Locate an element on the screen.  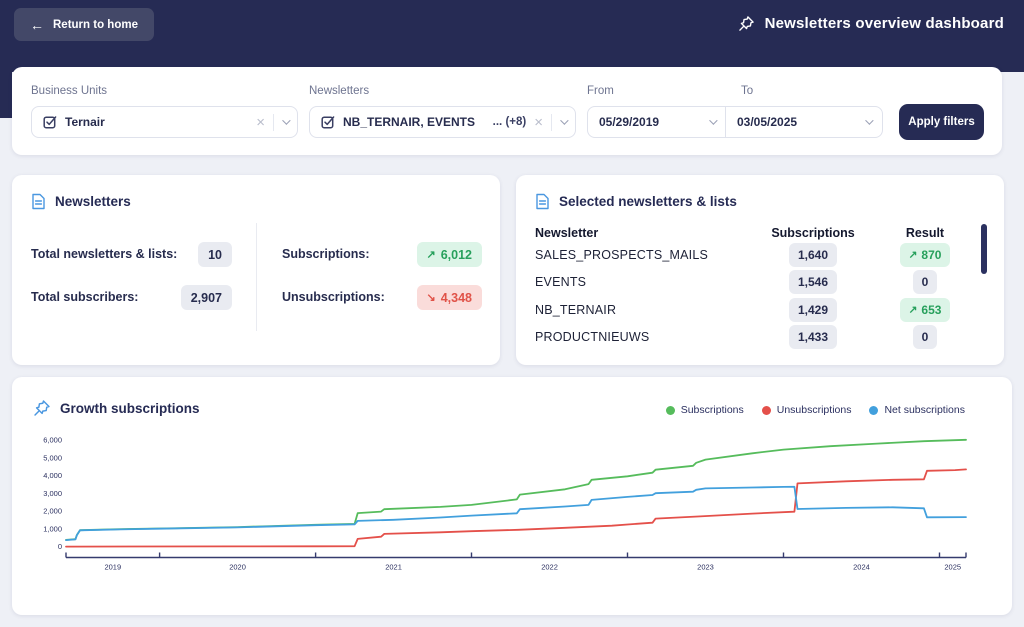
stat-label: Subscriptions: is located at coordinates (326, 254).